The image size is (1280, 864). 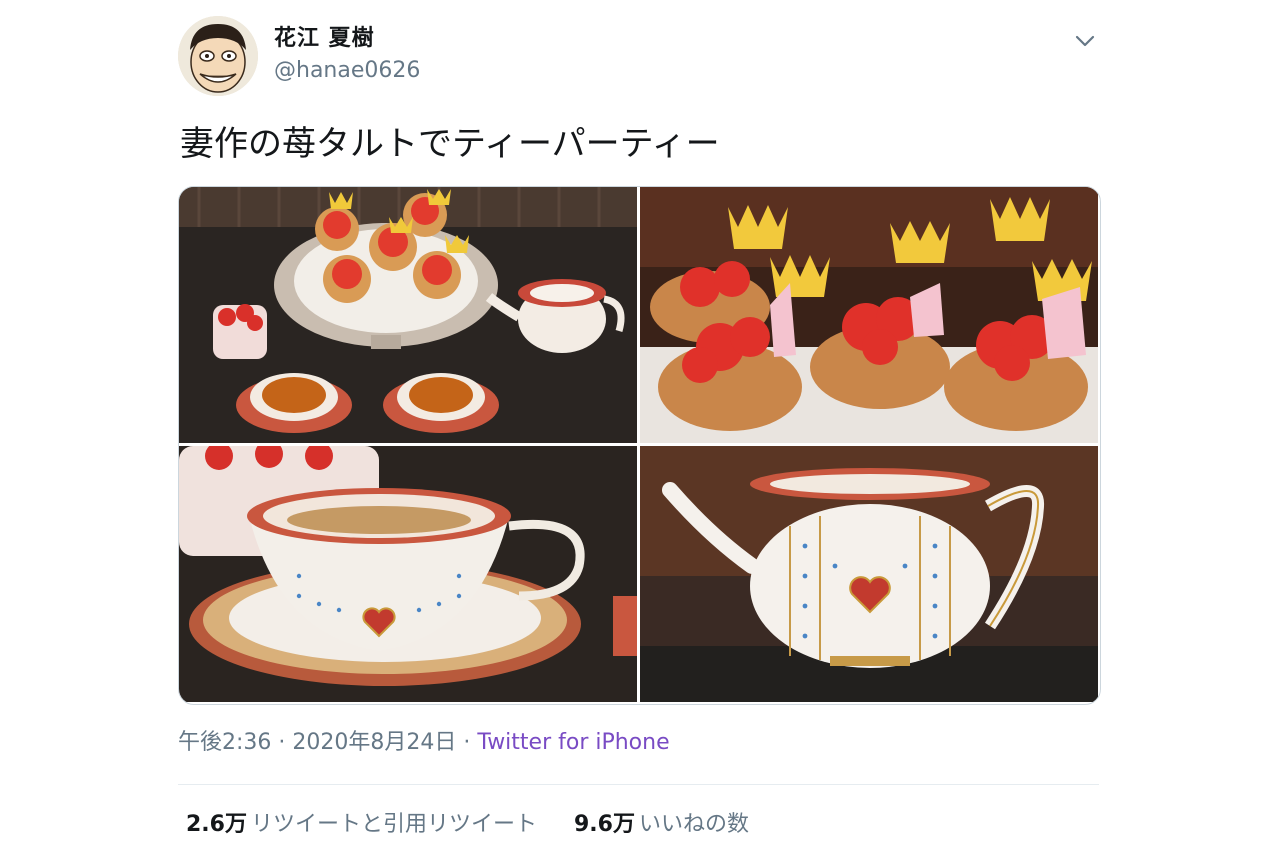 I want to click on user-handle: @hanae0626, so click(x=347, y=71).